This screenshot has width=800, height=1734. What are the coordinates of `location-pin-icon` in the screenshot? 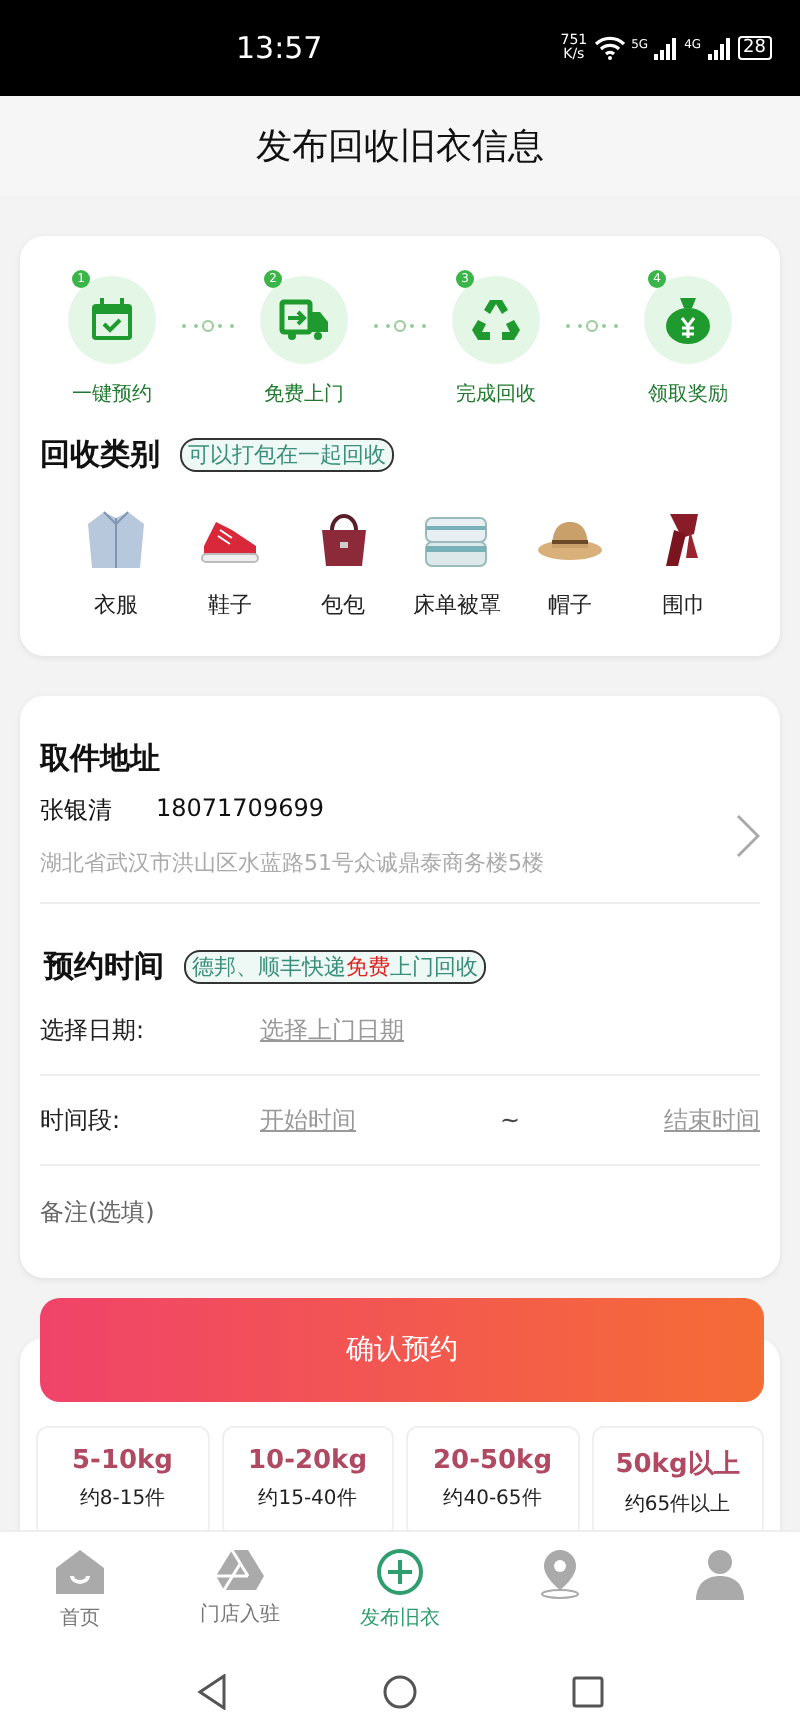 It's located at (560, 1574).